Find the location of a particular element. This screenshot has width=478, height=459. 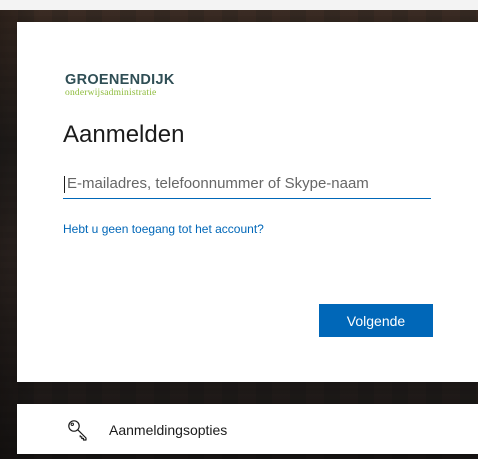

signin-options-button: Aanmeldingsopties is located at coordinates (247, 429).